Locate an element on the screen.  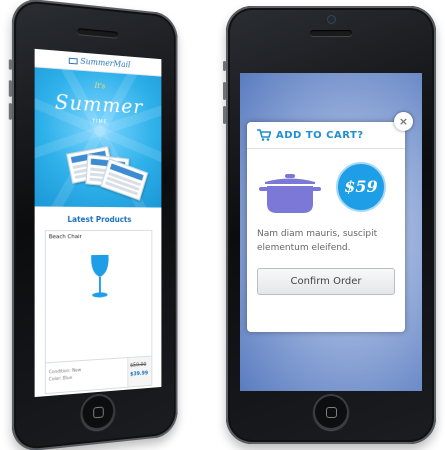
hero-banner: It's Summer TIME is located at coordinates (98, 137).